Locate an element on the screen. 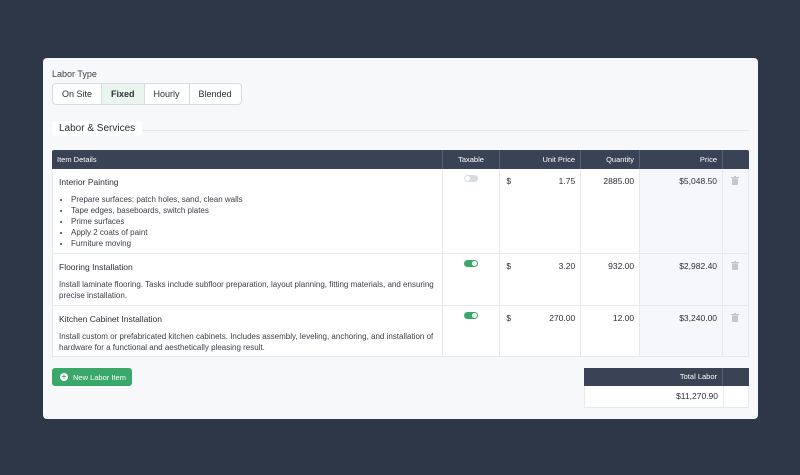  section-header: Labor & Services is located at coordinates (400, 128).